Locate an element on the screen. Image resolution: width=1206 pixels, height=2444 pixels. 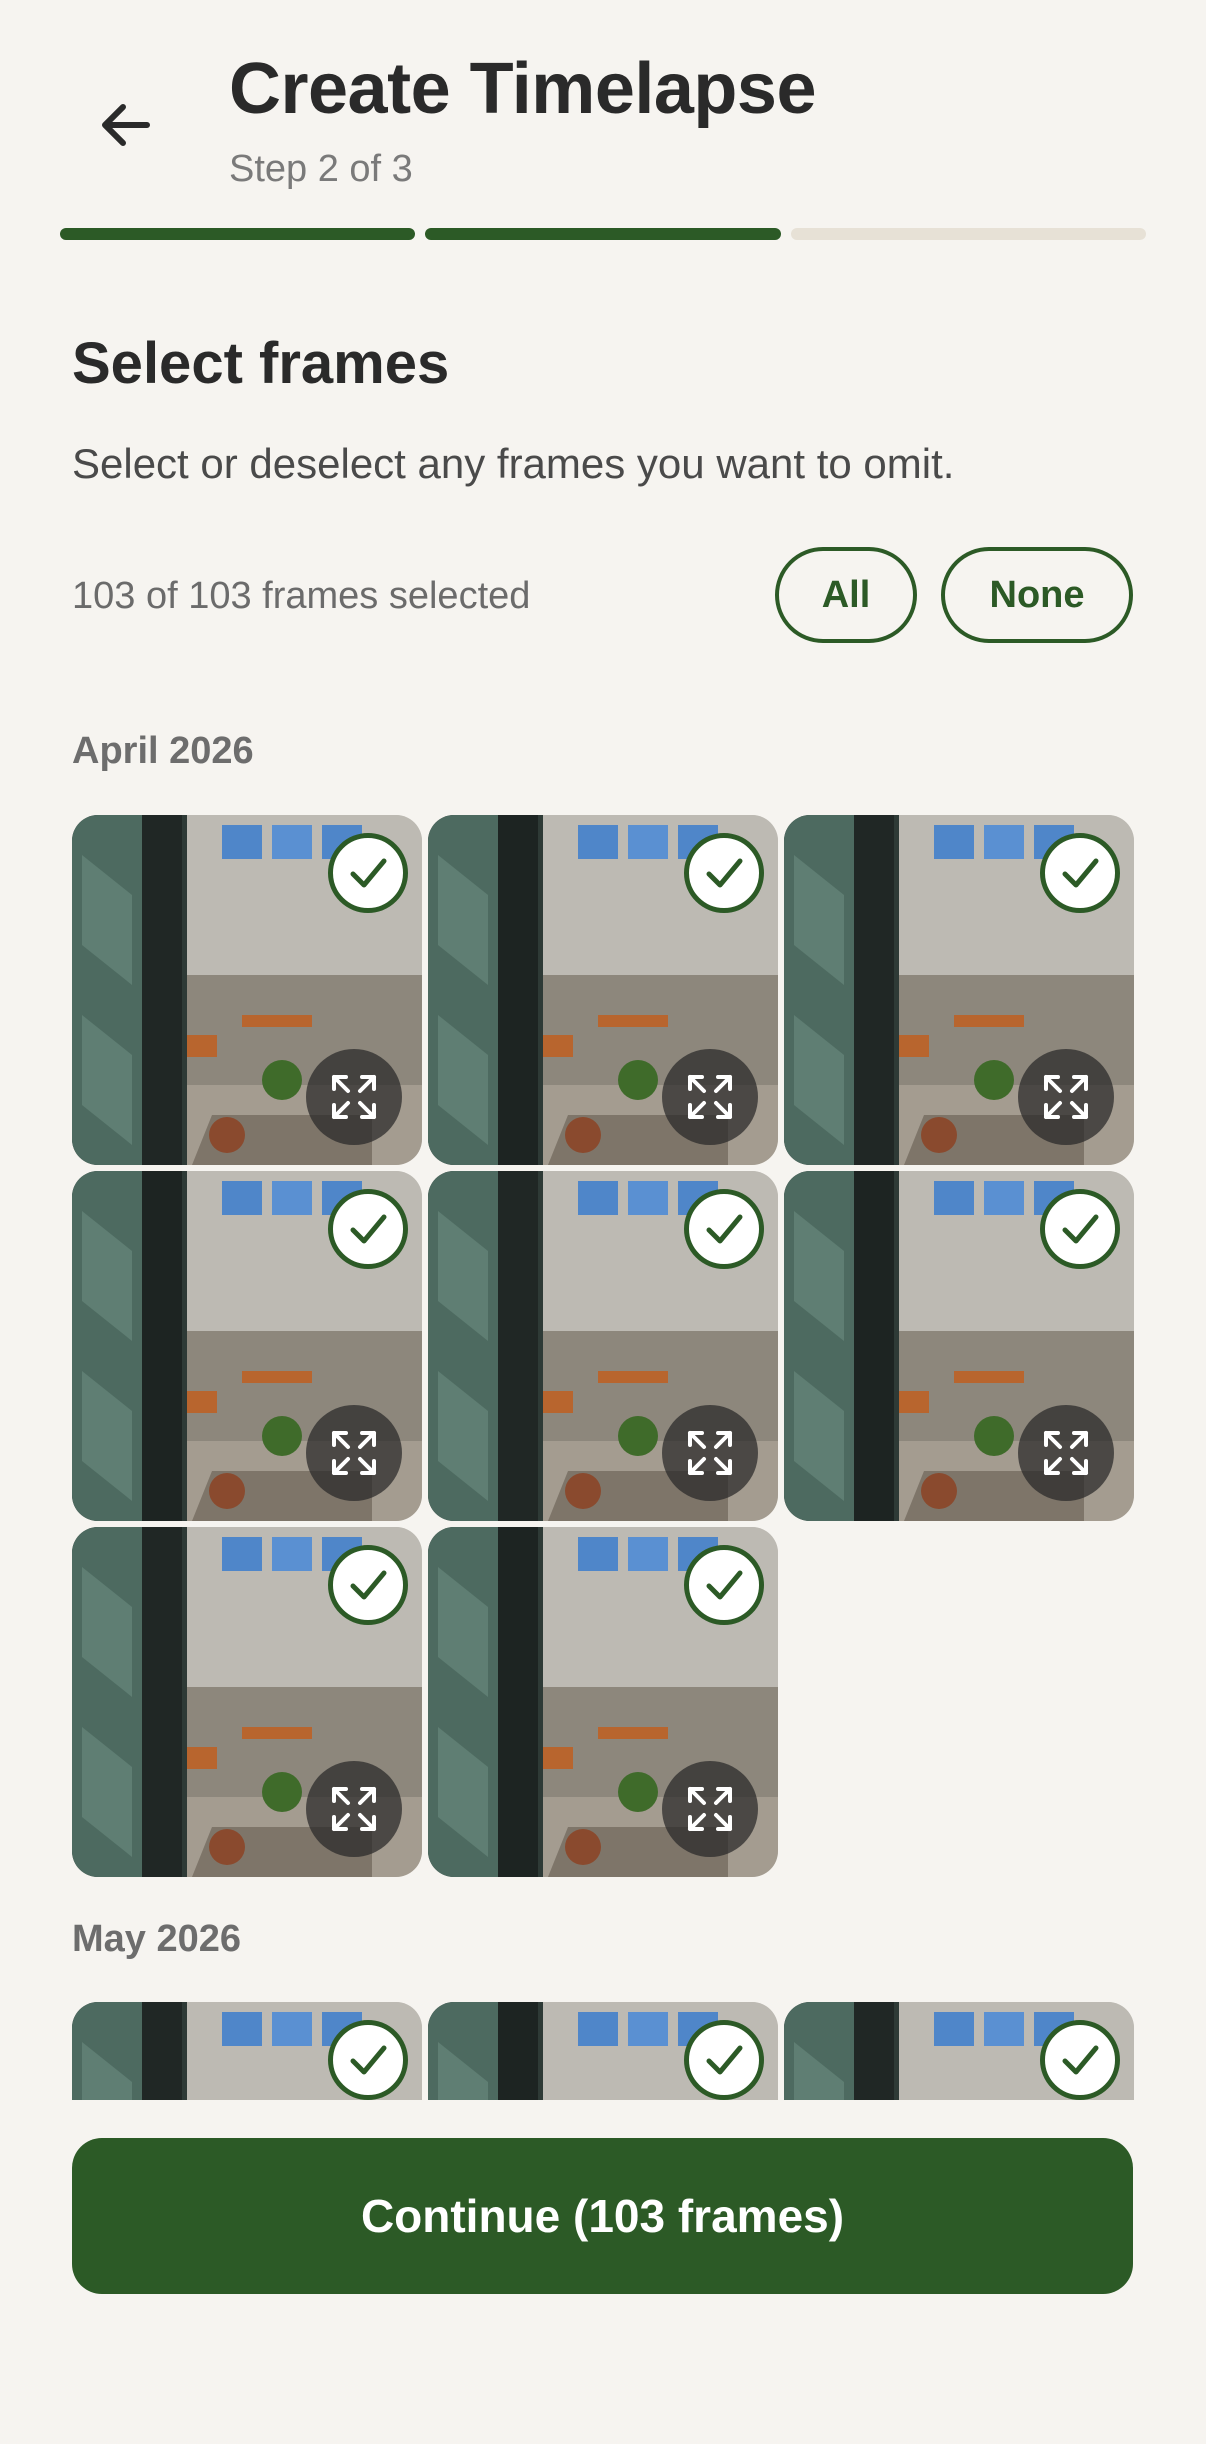
month-label: May 2026 is located at coordinates (157, 1939).